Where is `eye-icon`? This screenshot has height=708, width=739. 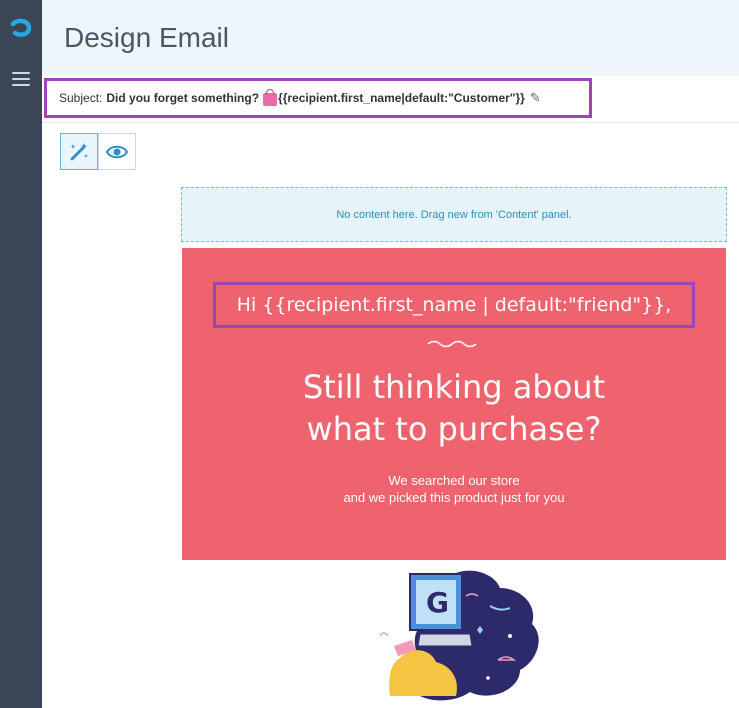 eye-icon is located at coordinates (117, 151).